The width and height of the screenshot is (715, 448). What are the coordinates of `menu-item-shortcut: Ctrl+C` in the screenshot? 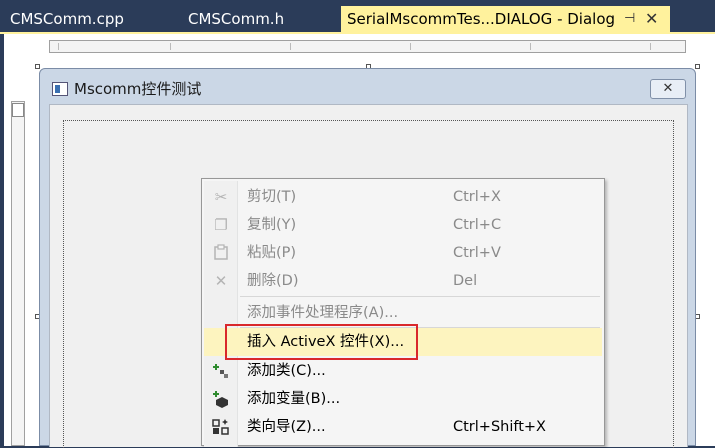 It's located at (477, 225).